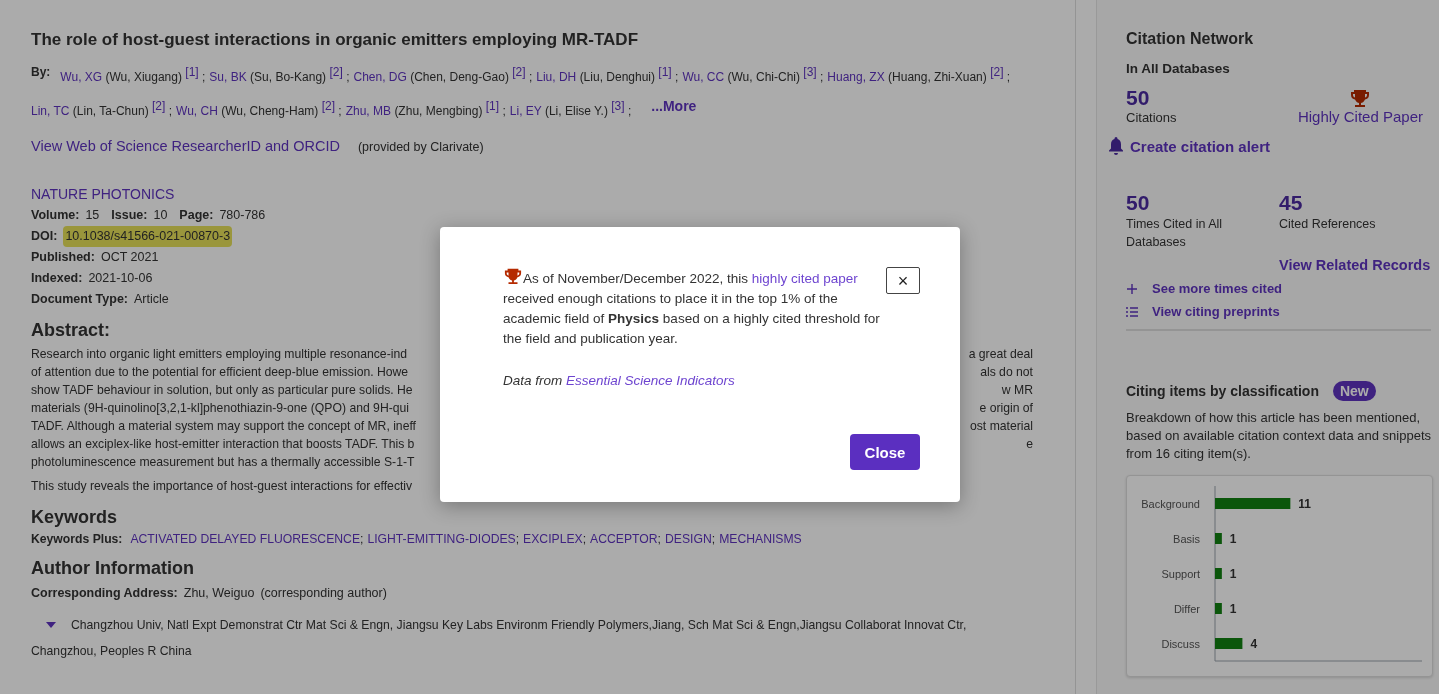 The width and height of the screenshot is (1439, 694). Describe the element at coordinates (129, 215) in the screenshot. I see `field-label: Issue:` at that location.